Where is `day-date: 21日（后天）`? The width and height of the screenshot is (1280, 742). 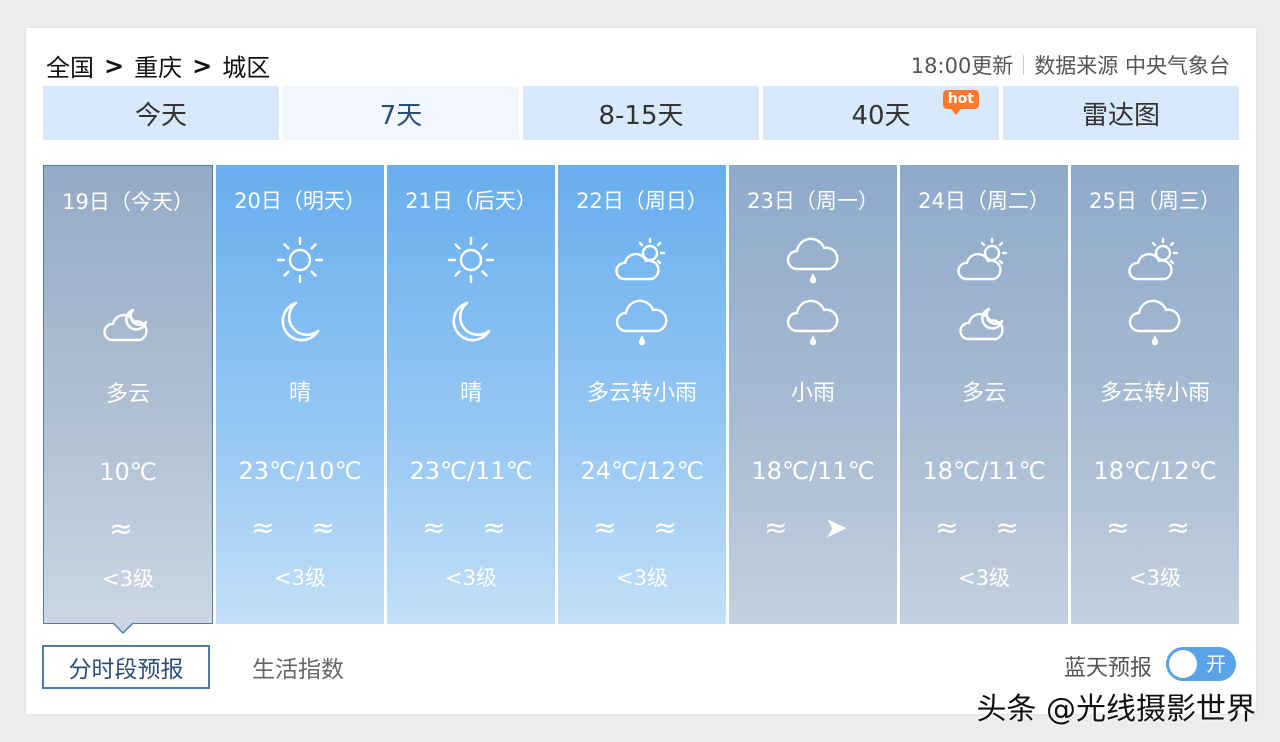
day-date: 21日（后天） is located at coordinates (471, 201).